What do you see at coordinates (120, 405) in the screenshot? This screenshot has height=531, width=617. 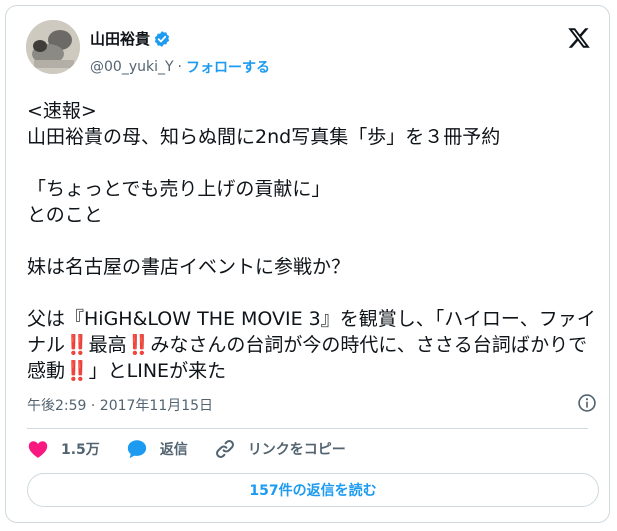 I see `tweet-timestamp: 午後2:59 · 2017年11月15日` at bounding box center [120, 405].